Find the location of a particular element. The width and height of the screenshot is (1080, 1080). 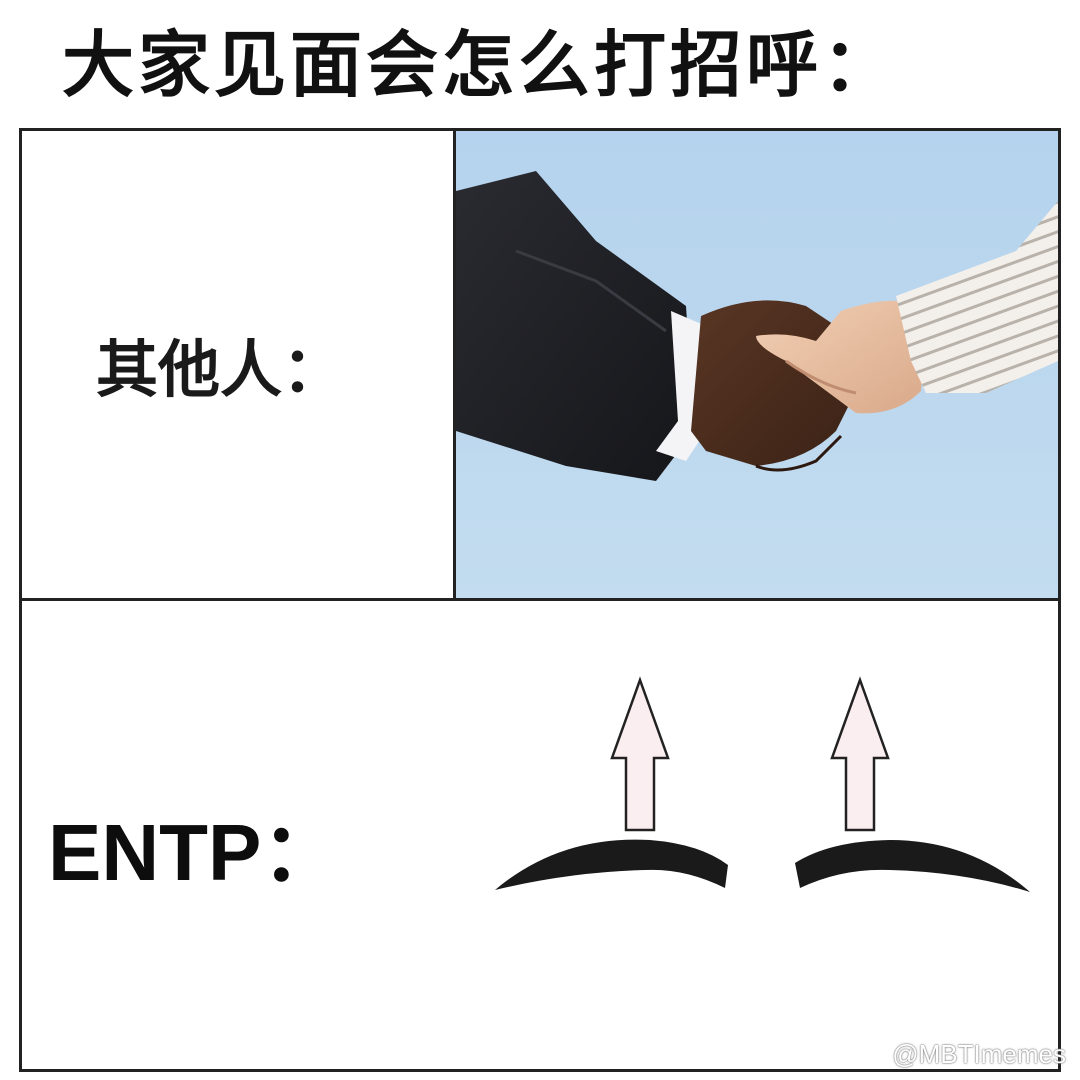

watermark-text: @MBTImemes is located at coordinates (979, 1053).